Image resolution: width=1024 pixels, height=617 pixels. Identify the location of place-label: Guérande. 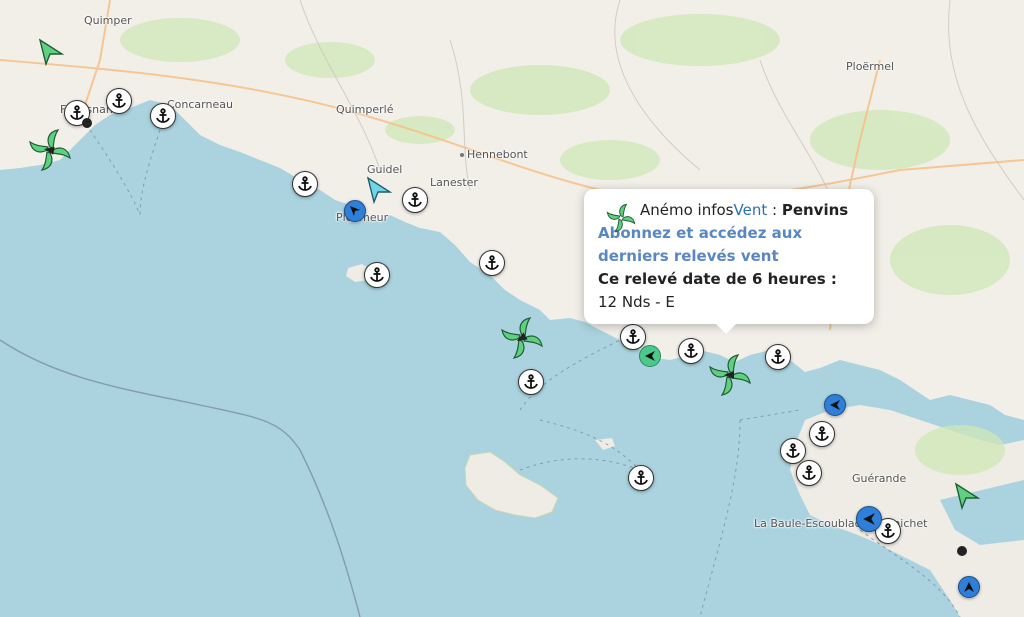
(879, 478).